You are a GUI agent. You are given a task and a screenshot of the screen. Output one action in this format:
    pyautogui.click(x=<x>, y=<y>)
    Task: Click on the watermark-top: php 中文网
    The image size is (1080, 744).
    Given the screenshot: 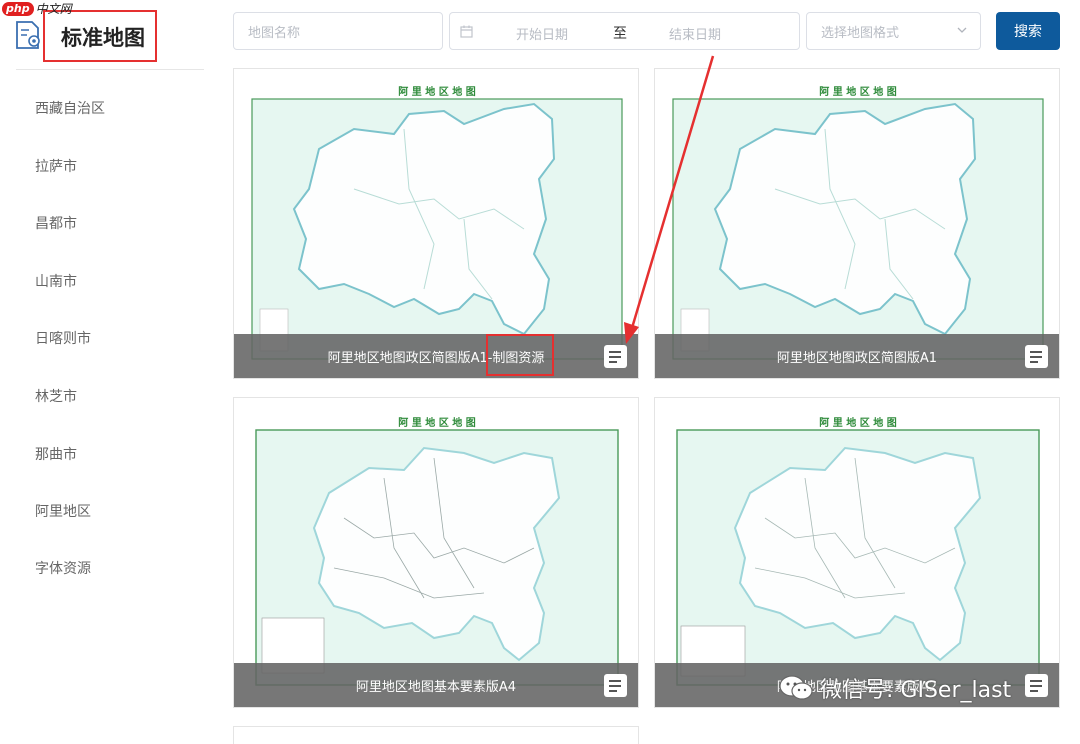 What is the action you would take?
    pyautogui.click(x=37, y=8)
    